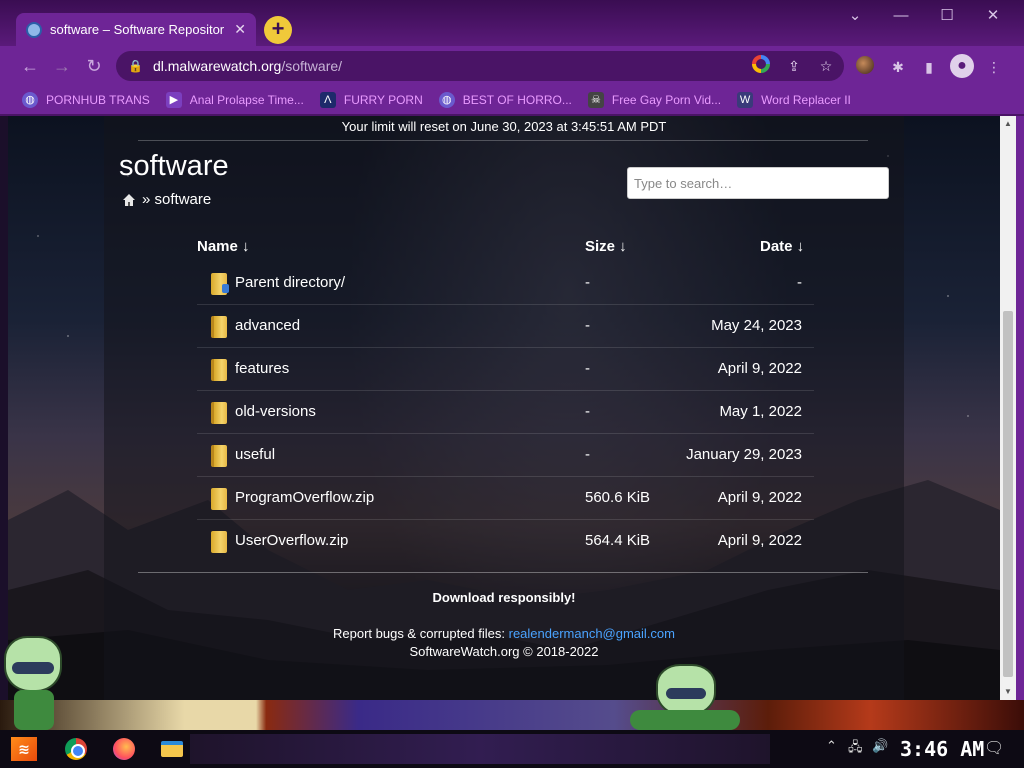  I want to click on table-row: old-versions - May 1, 2022, so click(505, 412).